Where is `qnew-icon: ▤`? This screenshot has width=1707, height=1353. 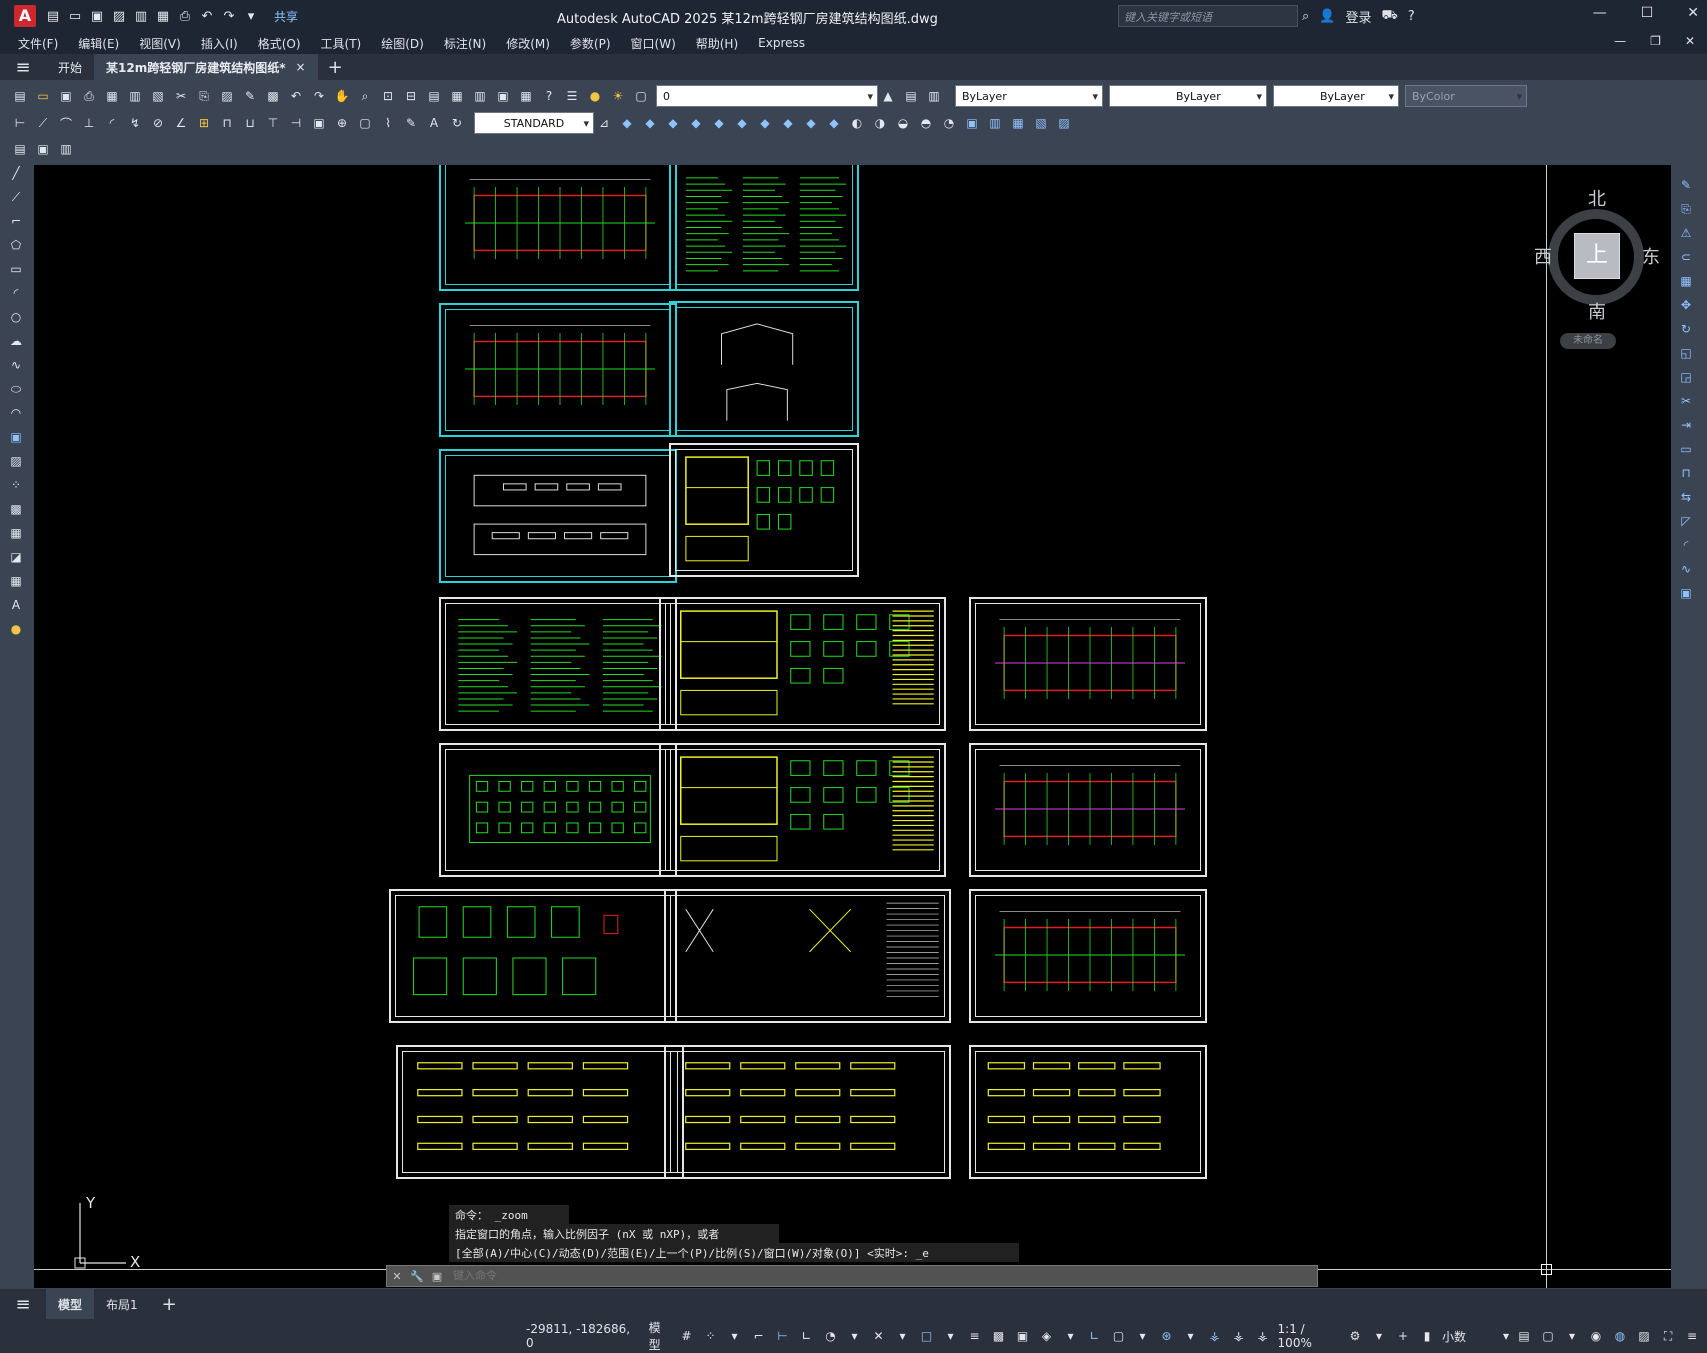 qnew-icon: ▤ is located at coordinates (20, 96).